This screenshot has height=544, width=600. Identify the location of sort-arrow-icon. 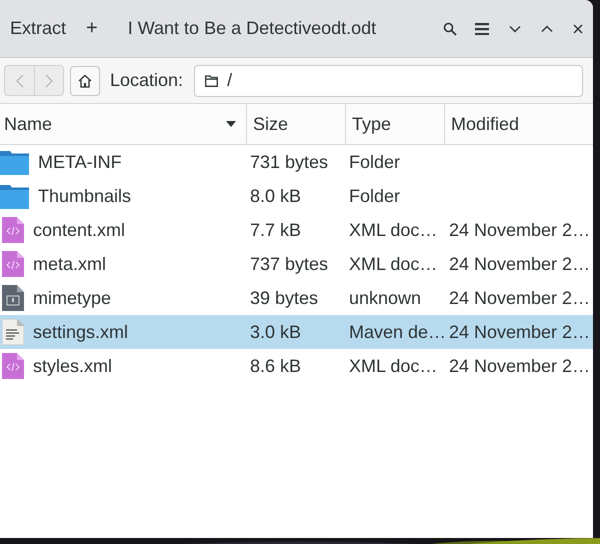
(231, 124).